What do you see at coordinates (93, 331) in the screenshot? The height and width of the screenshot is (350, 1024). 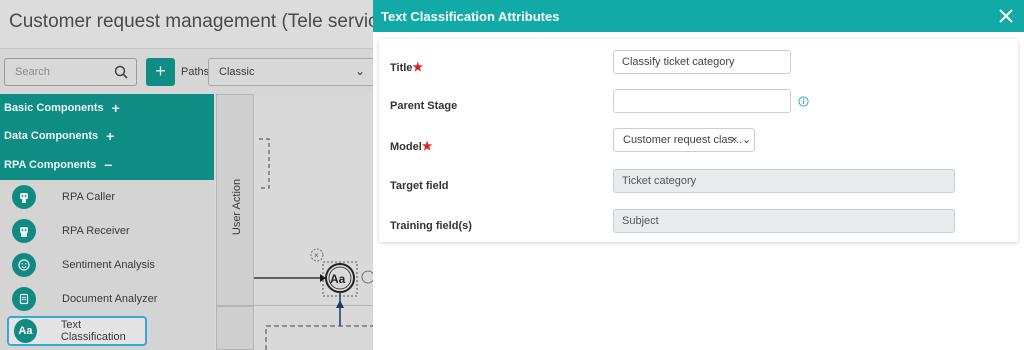 I see `palette-item-label: Text Classification` at bounding box center [93, 331].